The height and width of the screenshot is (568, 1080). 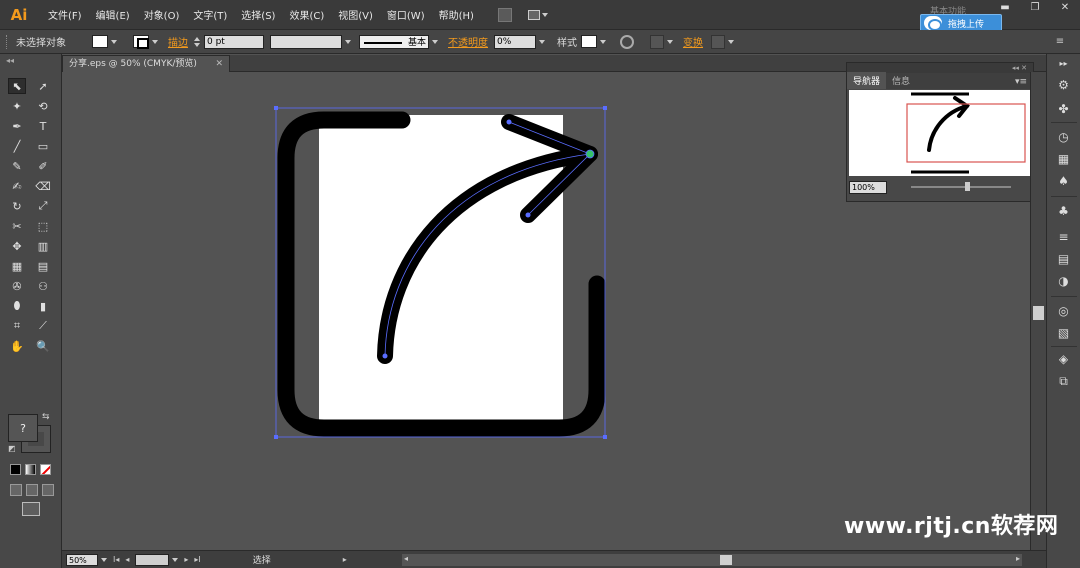 What do you see at coordinates (32, 490) in the screenshot?
I see `draw-behind-button` at bounding box center [32, 490].